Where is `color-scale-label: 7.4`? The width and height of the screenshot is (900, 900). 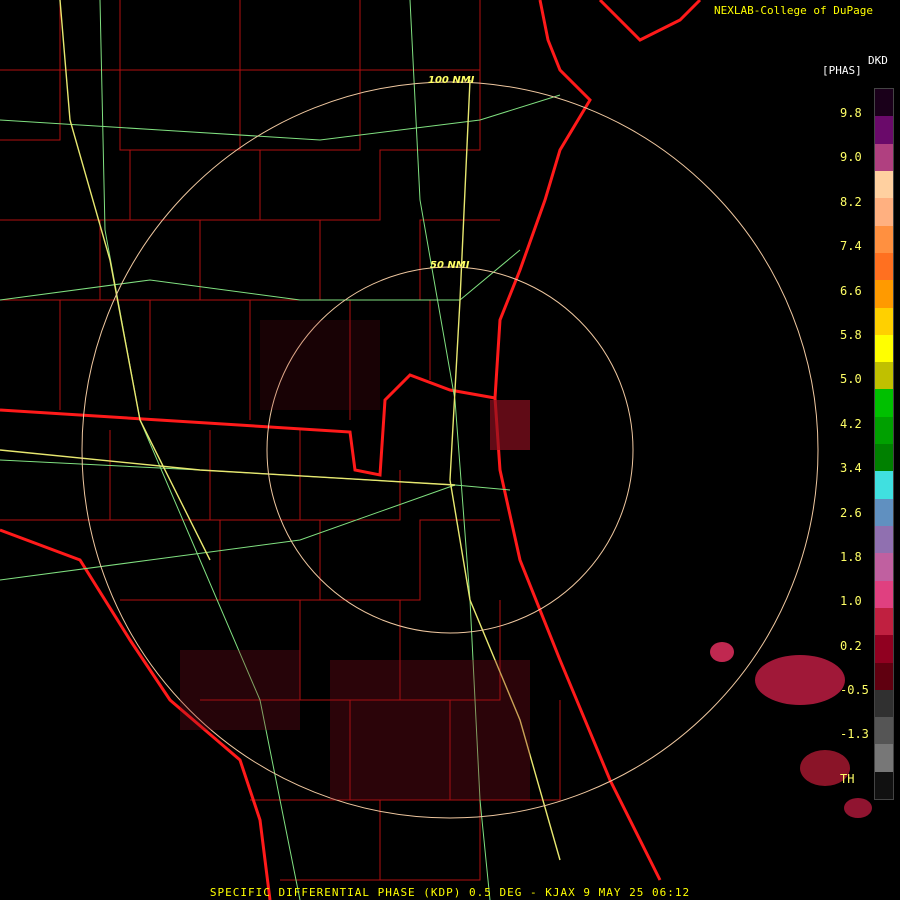 color-scale-label: 7.4 is located at coordinates (851, 246).